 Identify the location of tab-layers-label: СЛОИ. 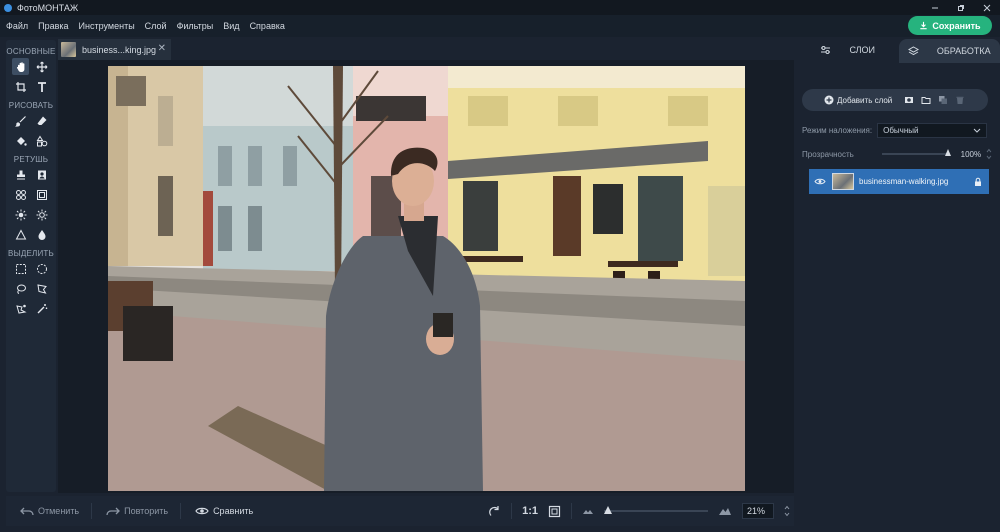
(862, 50).